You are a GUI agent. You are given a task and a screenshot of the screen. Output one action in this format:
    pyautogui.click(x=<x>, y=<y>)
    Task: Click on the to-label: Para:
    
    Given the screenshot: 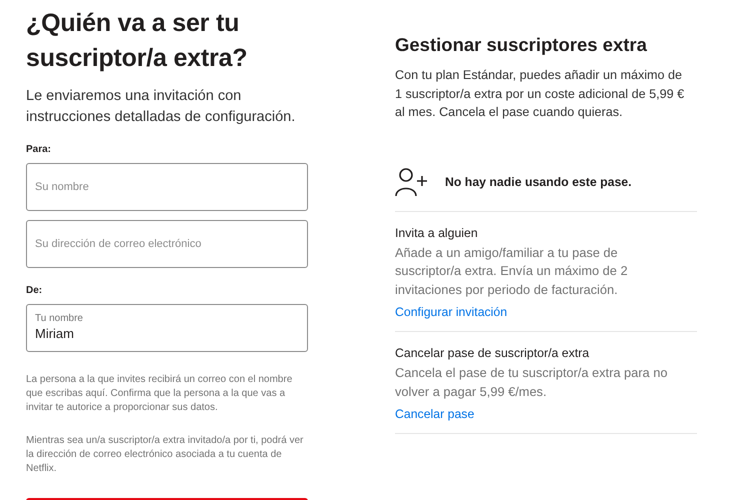 What is the action you would take?
    pyautogui.click(x=39, y=149)
    